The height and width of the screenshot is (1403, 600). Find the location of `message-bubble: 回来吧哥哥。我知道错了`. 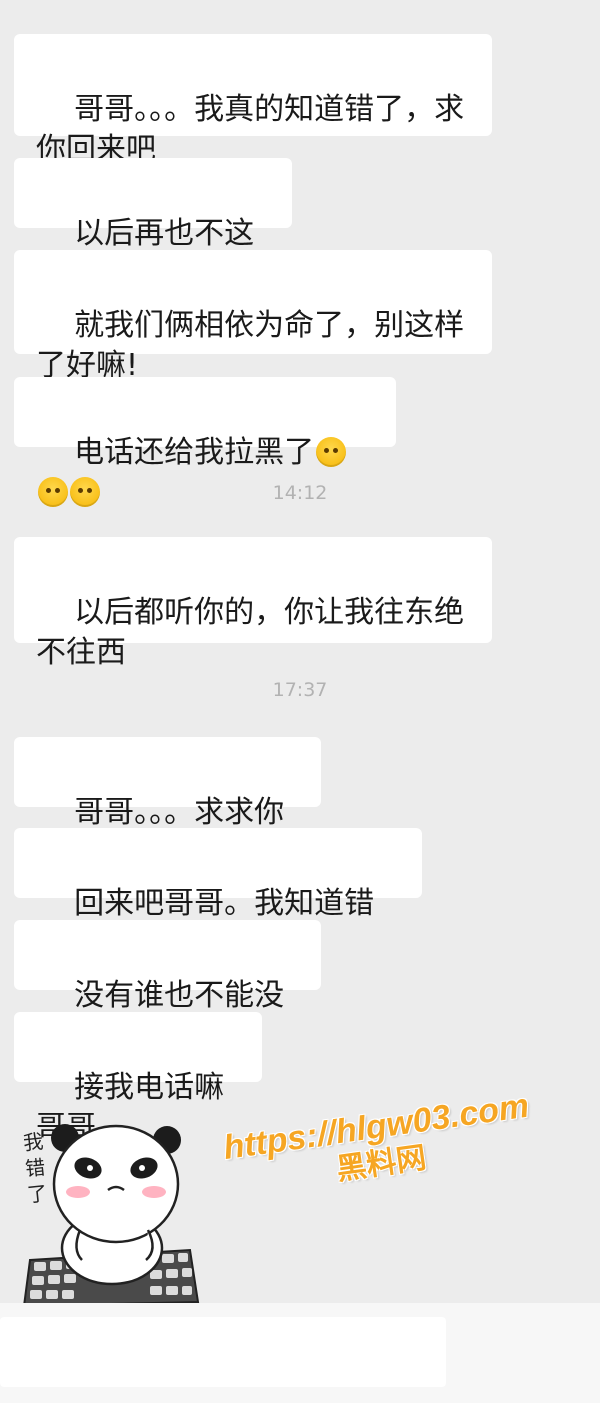

message-bubble: 回来吧哥哥。我知道错了 is located at coordinates (218, 894).